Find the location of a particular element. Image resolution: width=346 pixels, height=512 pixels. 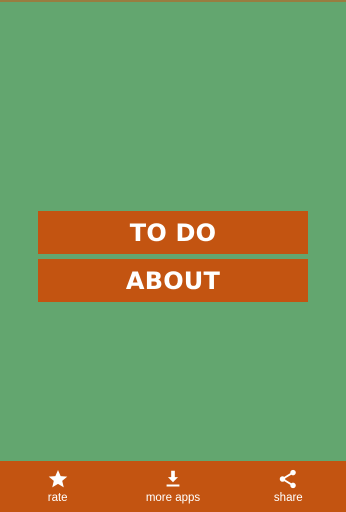

share-label: share is located at coordinates (288, 498).